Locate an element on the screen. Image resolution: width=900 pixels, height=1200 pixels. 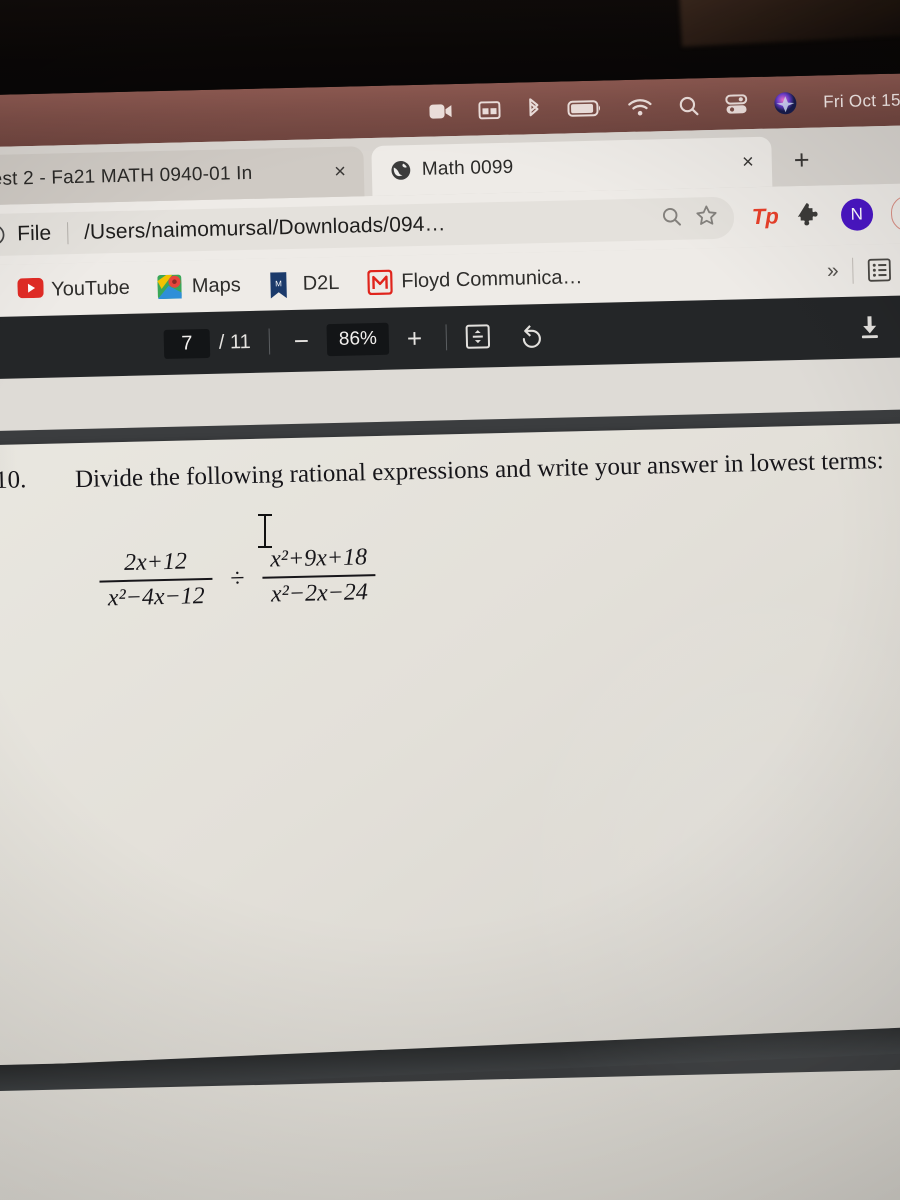
math-expression: 2x+12 x²−4x−12 ÷ x²+9x+18 x²−2x−24 is located at coordinates (238, 578).